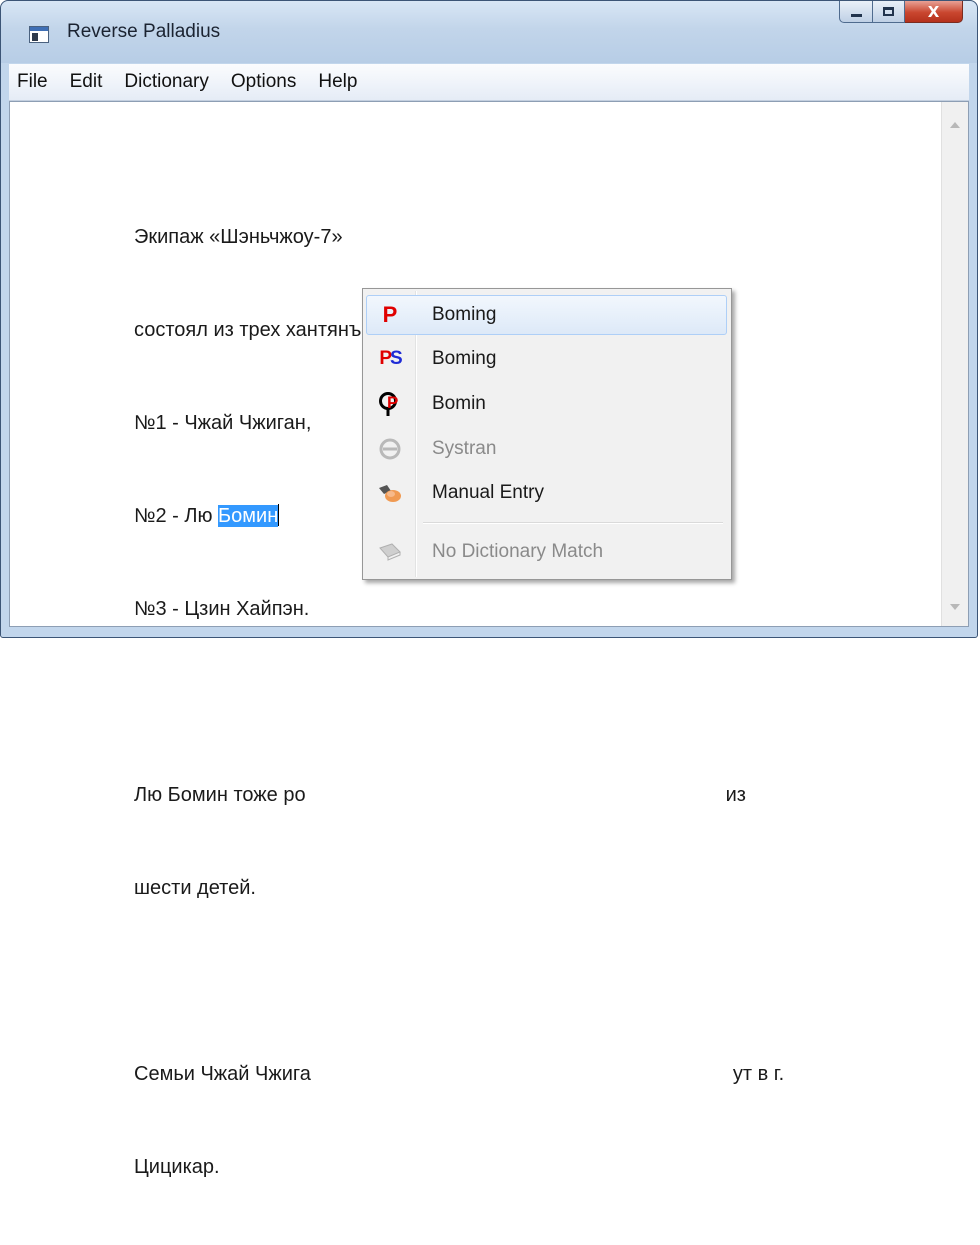 This screenshot has width=980, height=1245. What do you see at coordinates (489, 32) in the screenshot?
I see `title-bar: Reverse Palladius X` at bounding box center [489, 32].